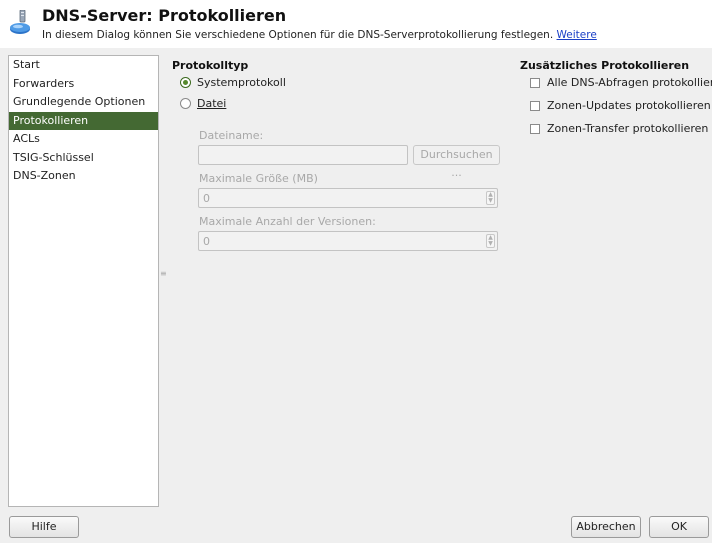 Image resolution: width=712 pixels, height=543 pixels. Describe the element at coordinates (535, 105) in the screenshot. I see `log-zone-updates-checkbox` at that location.